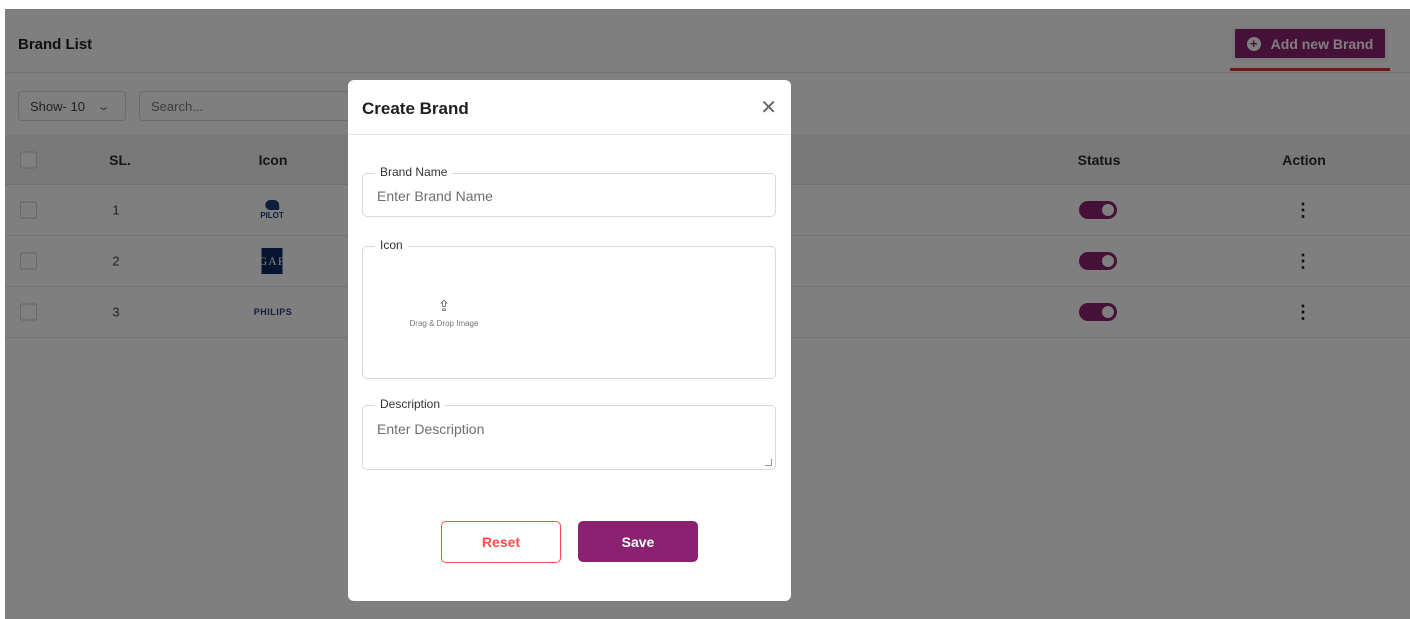  Describe the element at coordinates (414, 172) in the screenshot. I see `brand-name-label: Brand Name` at that location.